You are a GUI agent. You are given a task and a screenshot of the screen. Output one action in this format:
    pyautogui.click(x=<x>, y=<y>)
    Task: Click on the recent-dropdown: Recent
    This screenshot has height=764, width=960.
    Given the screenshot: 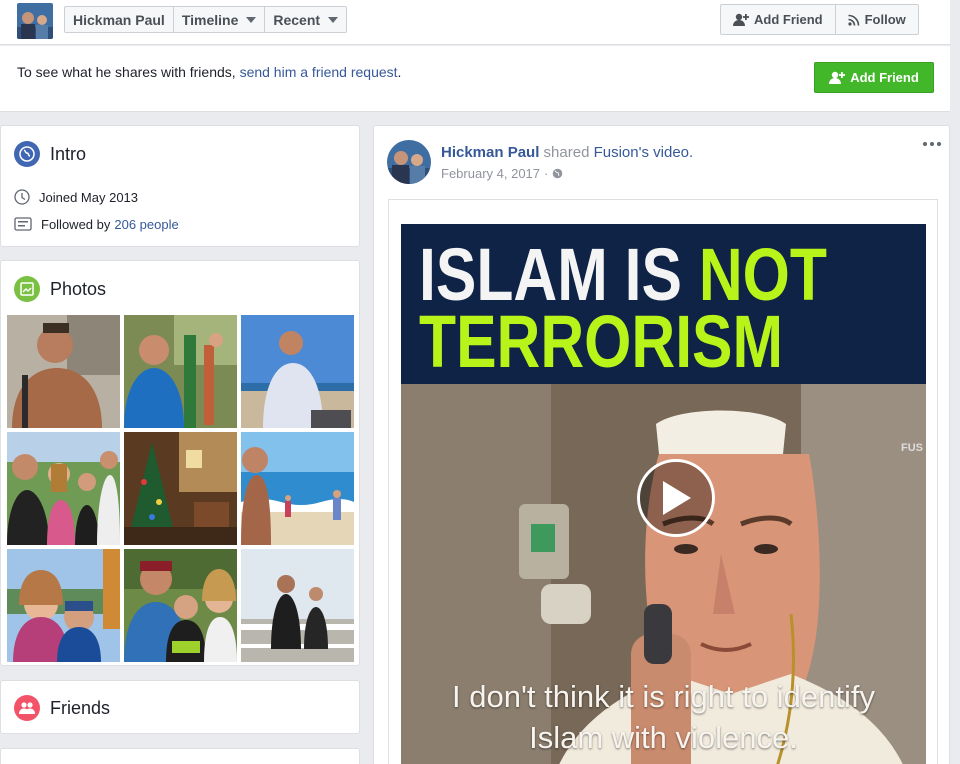 What is the action you would take?
    pyautogui.click(x=305, y=19)
    